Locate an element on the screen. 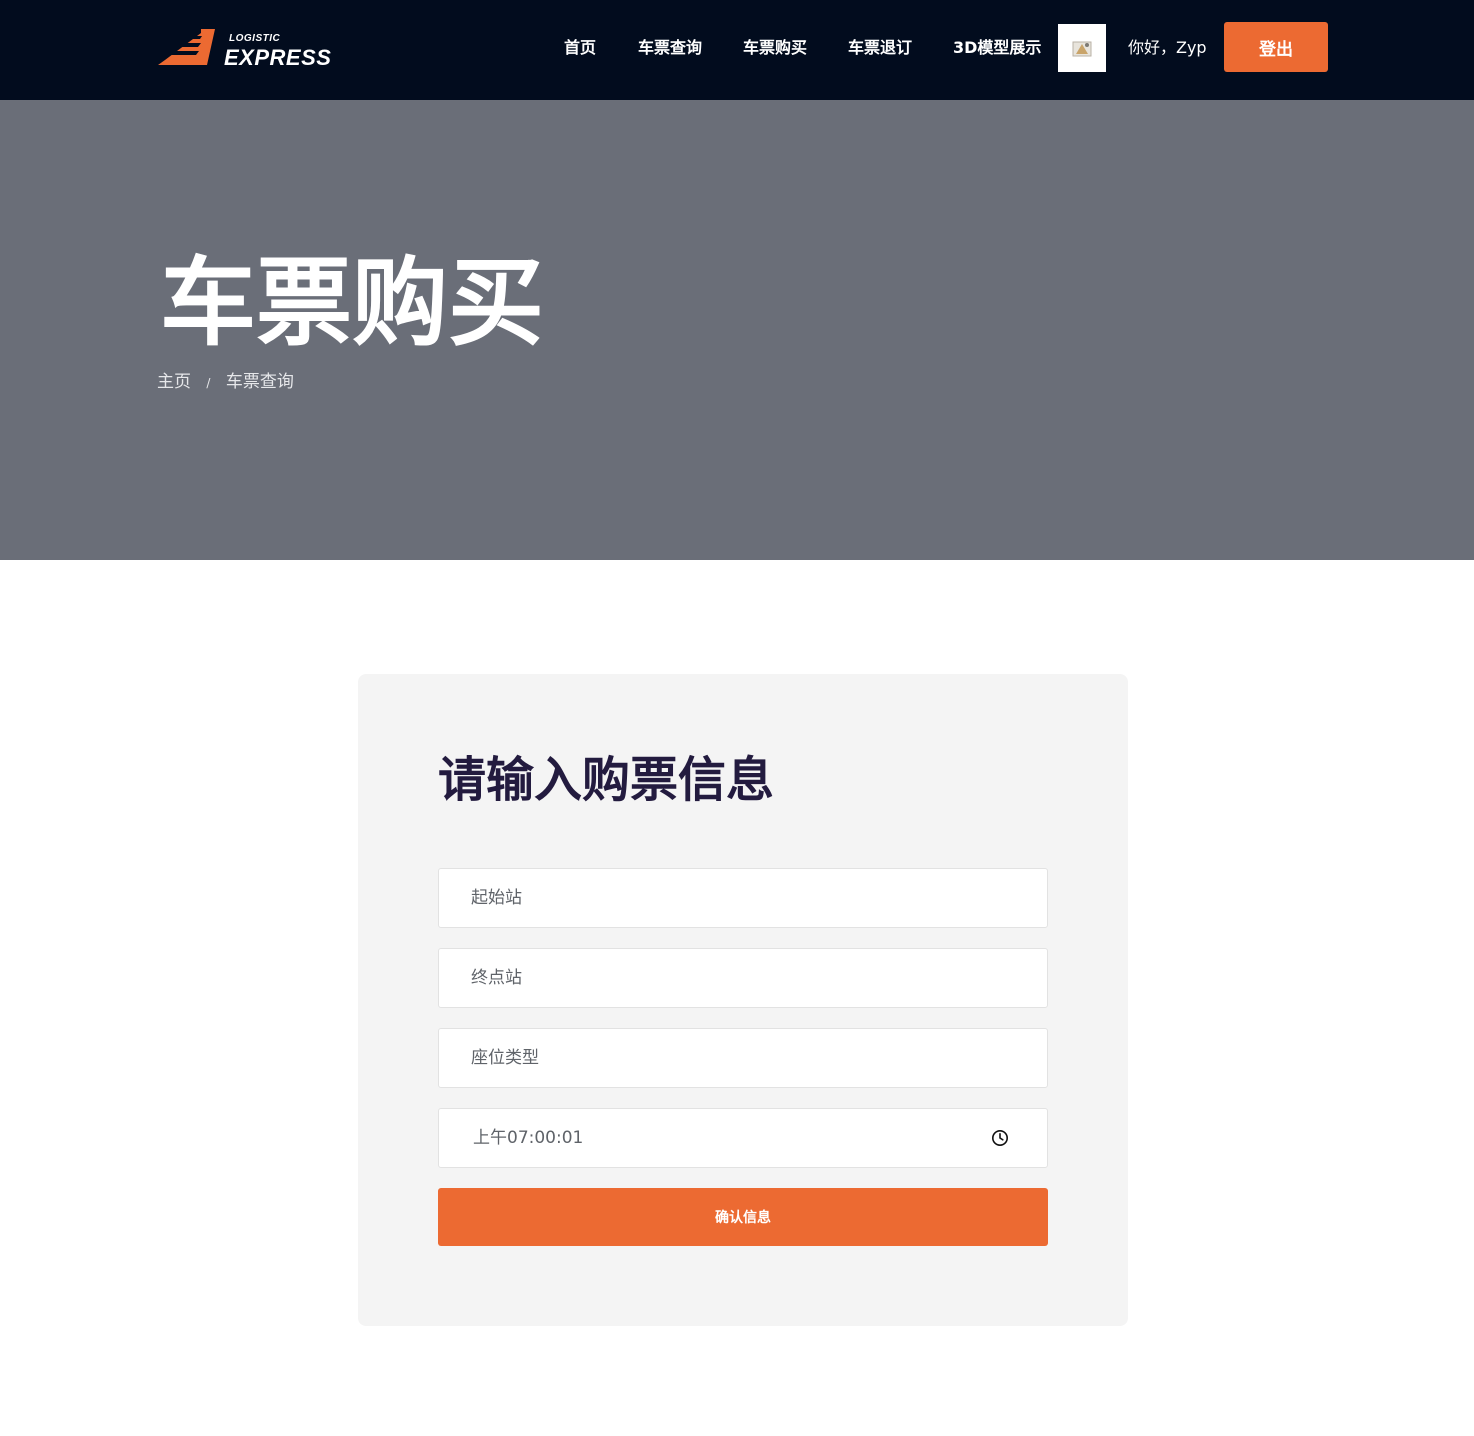  breadcrumb: 主页 / 车票查询 is located at coordinates (225, 382).